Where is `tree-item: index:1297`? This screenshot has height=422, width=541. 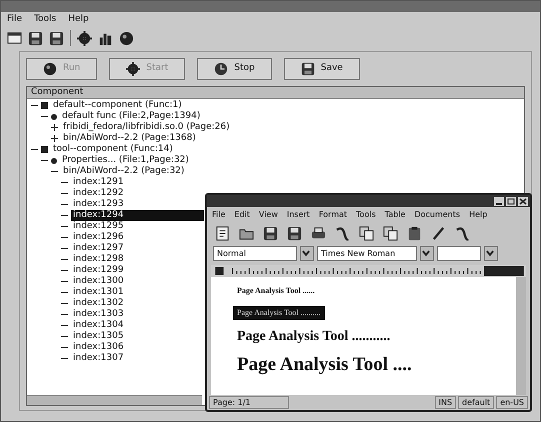 tree-item: index:1297 is located at coordinates (98, 248).